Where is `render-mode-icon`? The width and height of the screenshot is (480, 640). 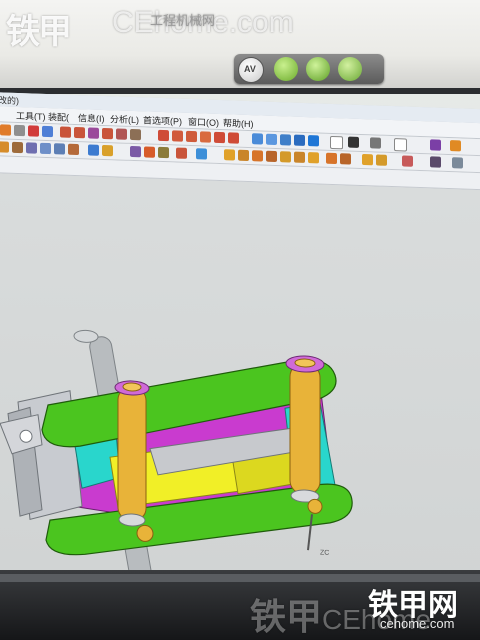
render-mode-icon is located at coordinates (353, 142).